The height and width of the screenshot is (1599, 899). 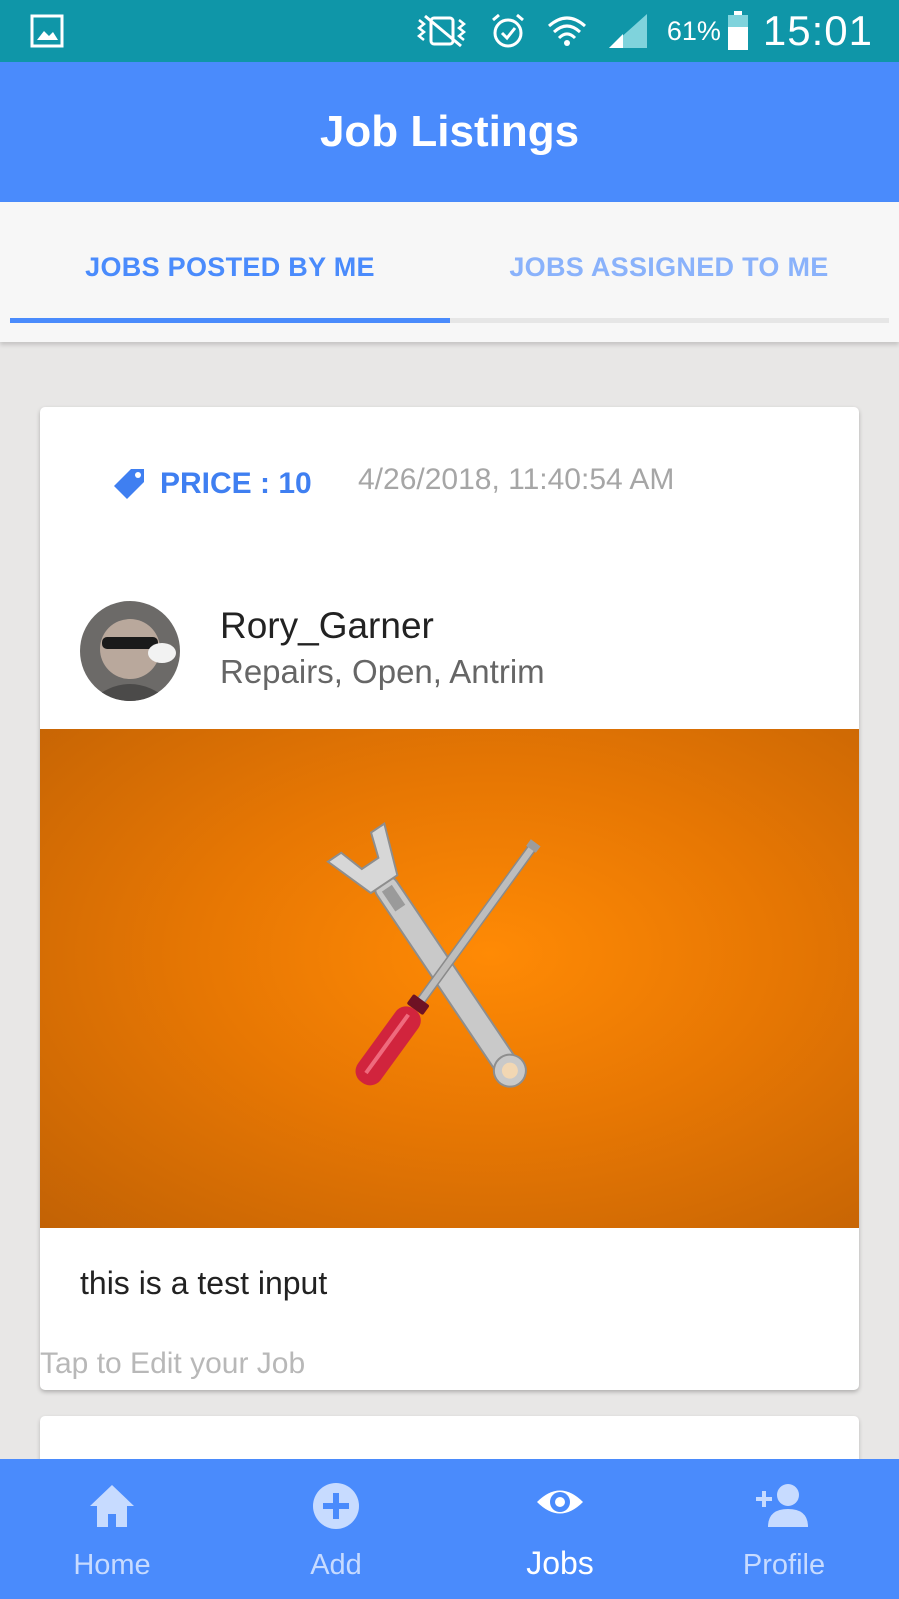 I want to click on add-person-icon, so click(x=782, y=1505).